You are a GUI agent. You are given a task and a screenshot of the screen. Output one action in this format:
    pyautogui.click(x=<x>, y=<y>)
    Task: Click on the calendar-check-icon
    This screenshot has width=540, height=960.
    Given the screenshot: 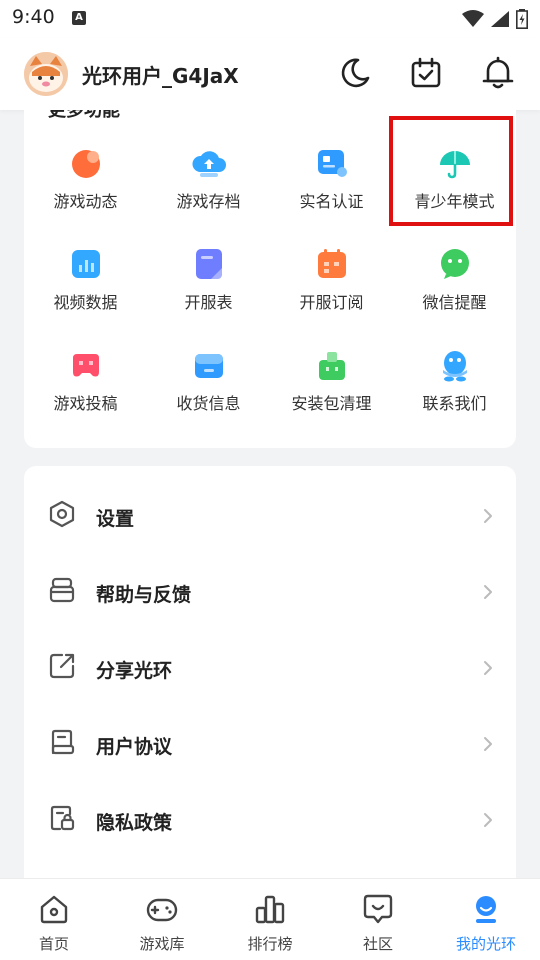 What is the action you would take?
    pyautogui.click(x=426, y=73)
    